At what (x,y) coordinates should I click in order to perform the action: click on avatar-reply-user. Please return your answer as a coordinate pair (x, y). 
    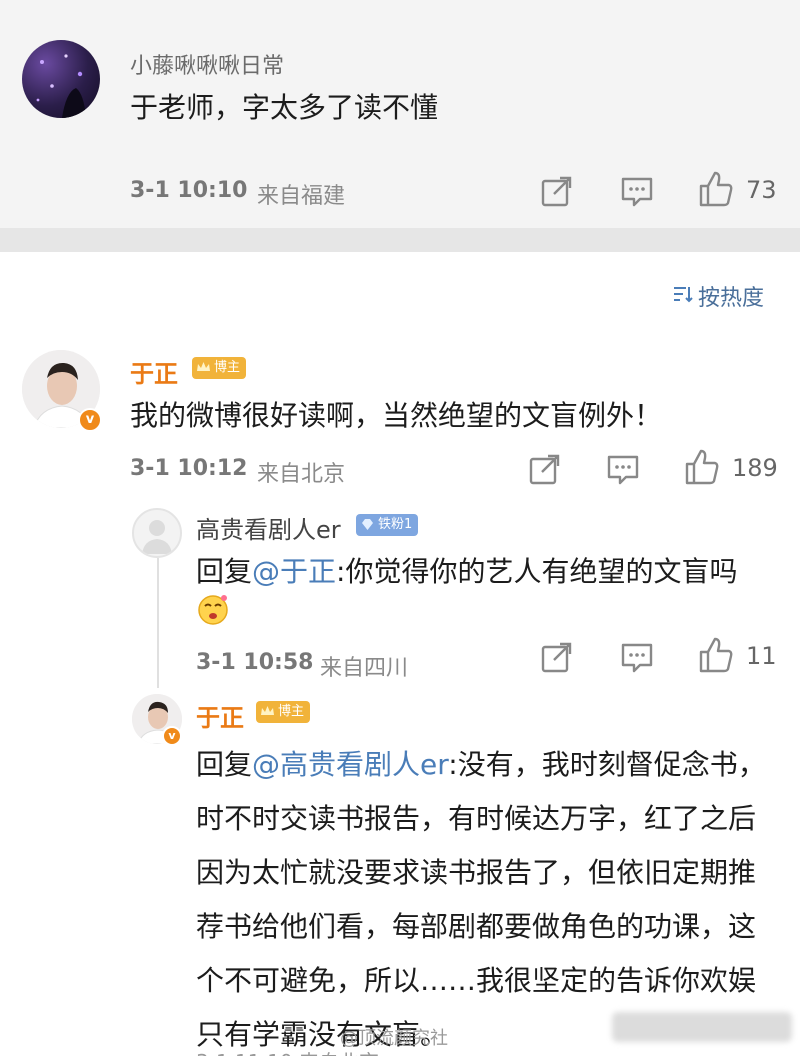
    Looking at the image, I should click on (157, 533).